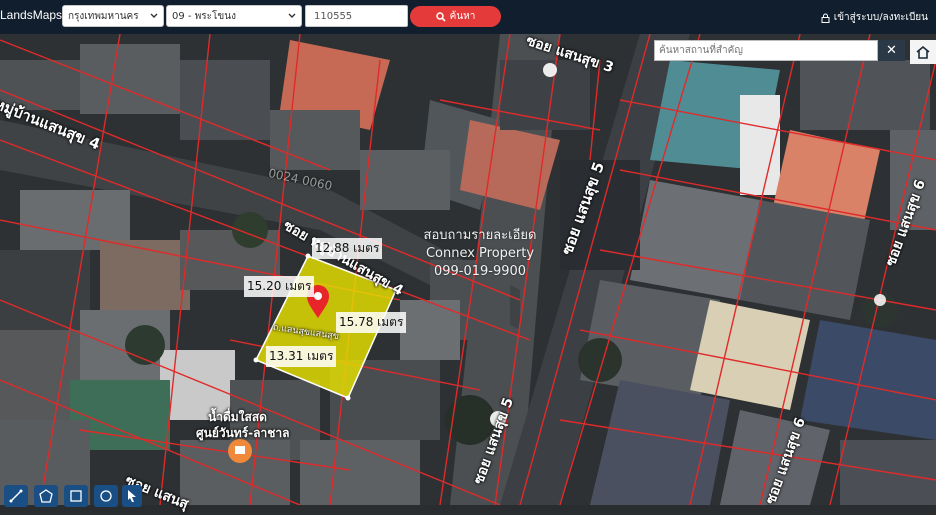 This screenshot has height=515, width=936. I want to click on home-button, so click(923, 52).